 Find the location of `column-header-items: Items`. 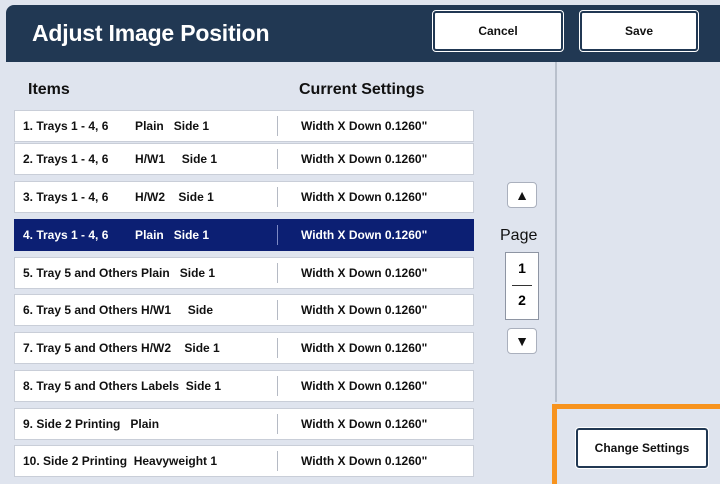

column-header-items: Items is located at coordinates (49, 89).